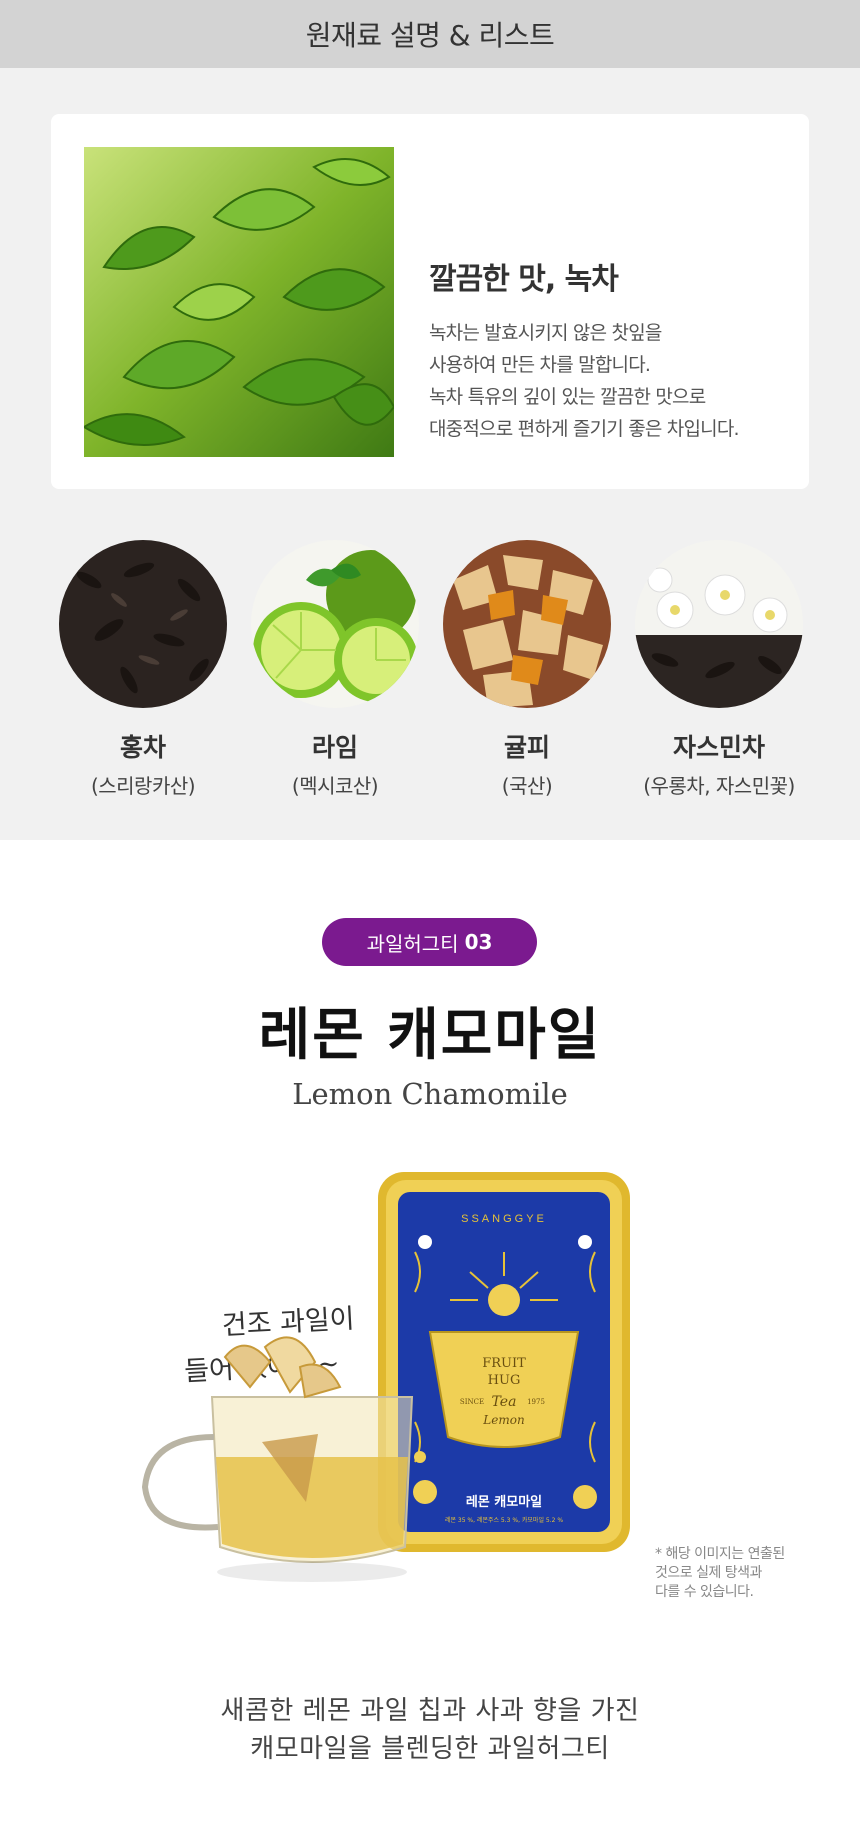  I want to click on feature-line: 사용하여 만든 차를 말합니다., so click(540, 365).